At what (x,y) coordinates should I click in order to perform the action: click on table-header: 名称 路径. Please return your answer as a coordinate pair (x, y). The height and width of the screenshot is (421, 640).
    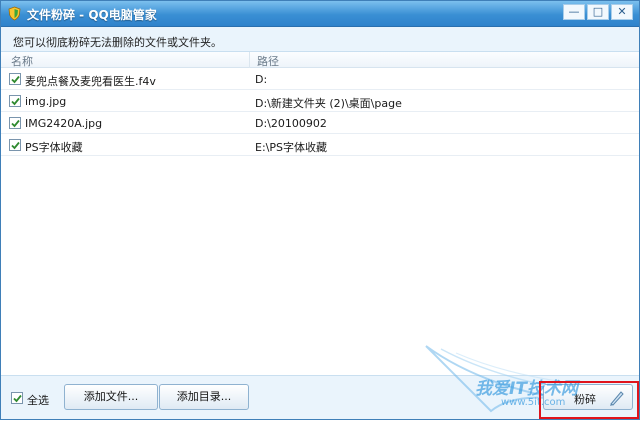
    Looking at the image, I should click on (320, 60).